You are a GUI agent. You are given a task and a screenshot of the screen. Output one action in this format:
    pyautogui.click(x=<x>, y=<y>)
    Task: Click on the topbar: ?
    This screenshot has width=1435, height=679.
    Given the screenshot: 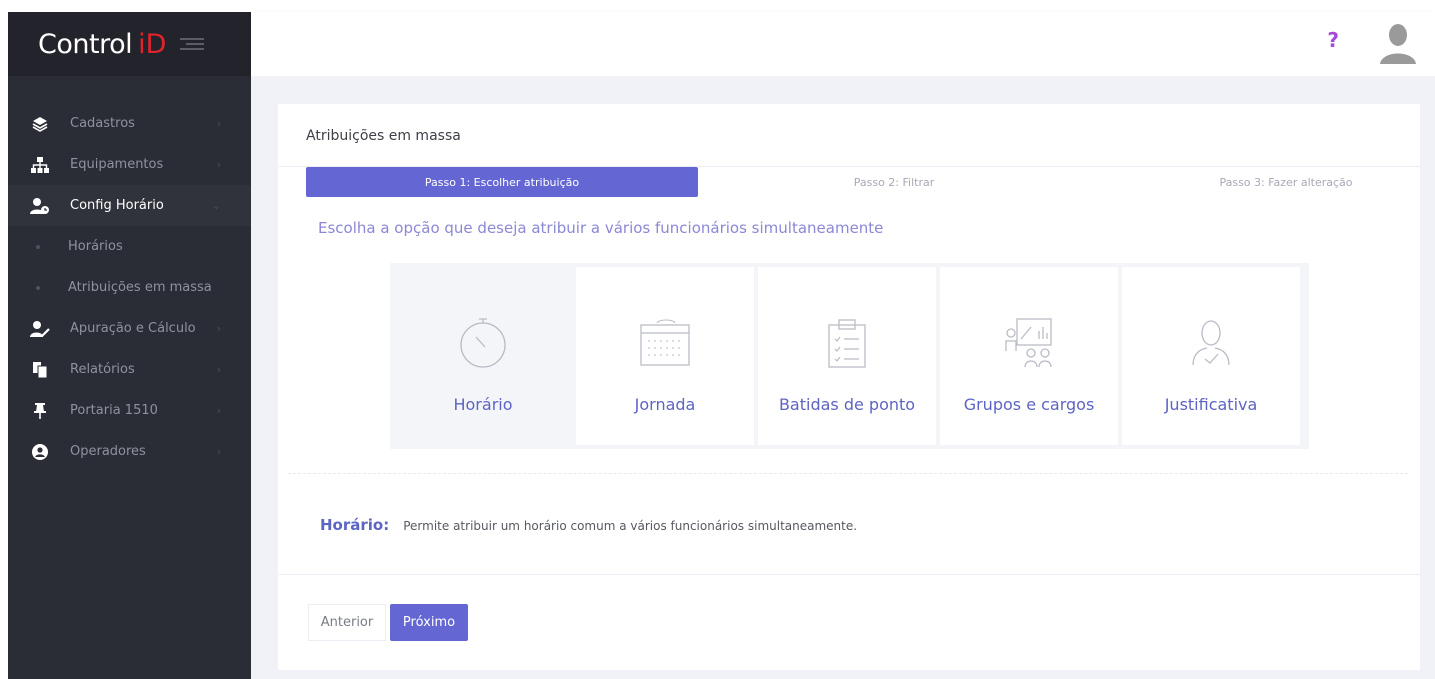 What is the action you would take?
    pyautogui.click(x=843, y=44)
    